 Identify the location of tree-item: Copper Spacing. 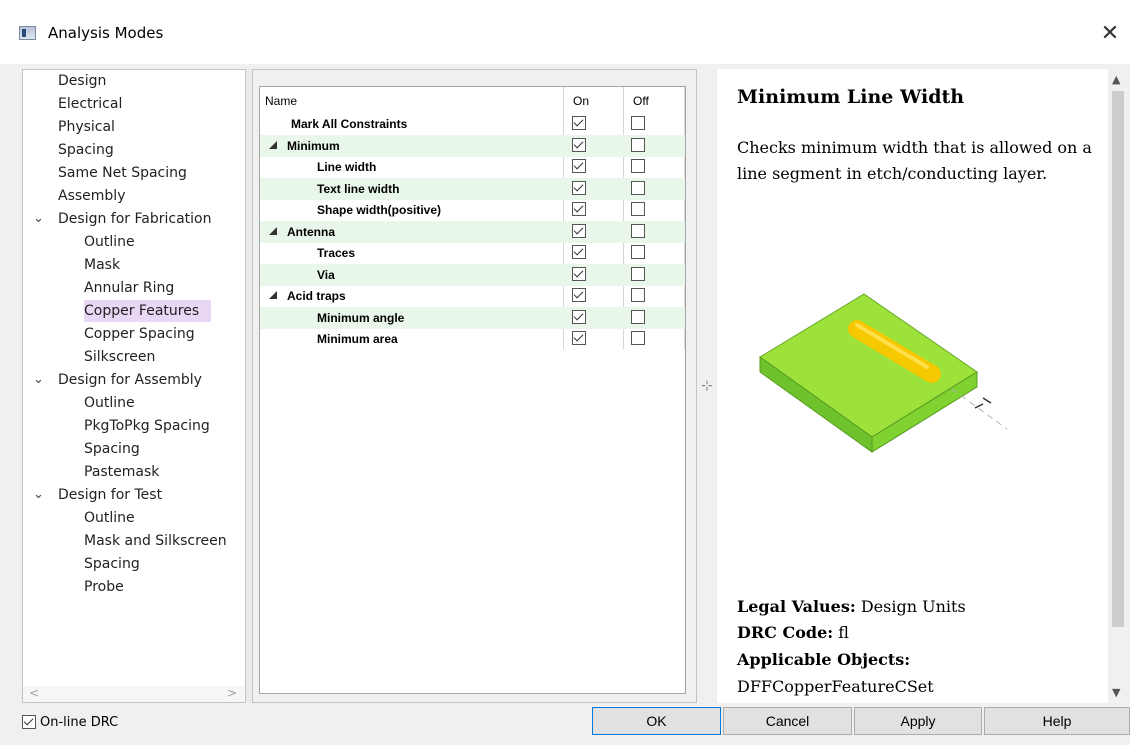
(139, 334).